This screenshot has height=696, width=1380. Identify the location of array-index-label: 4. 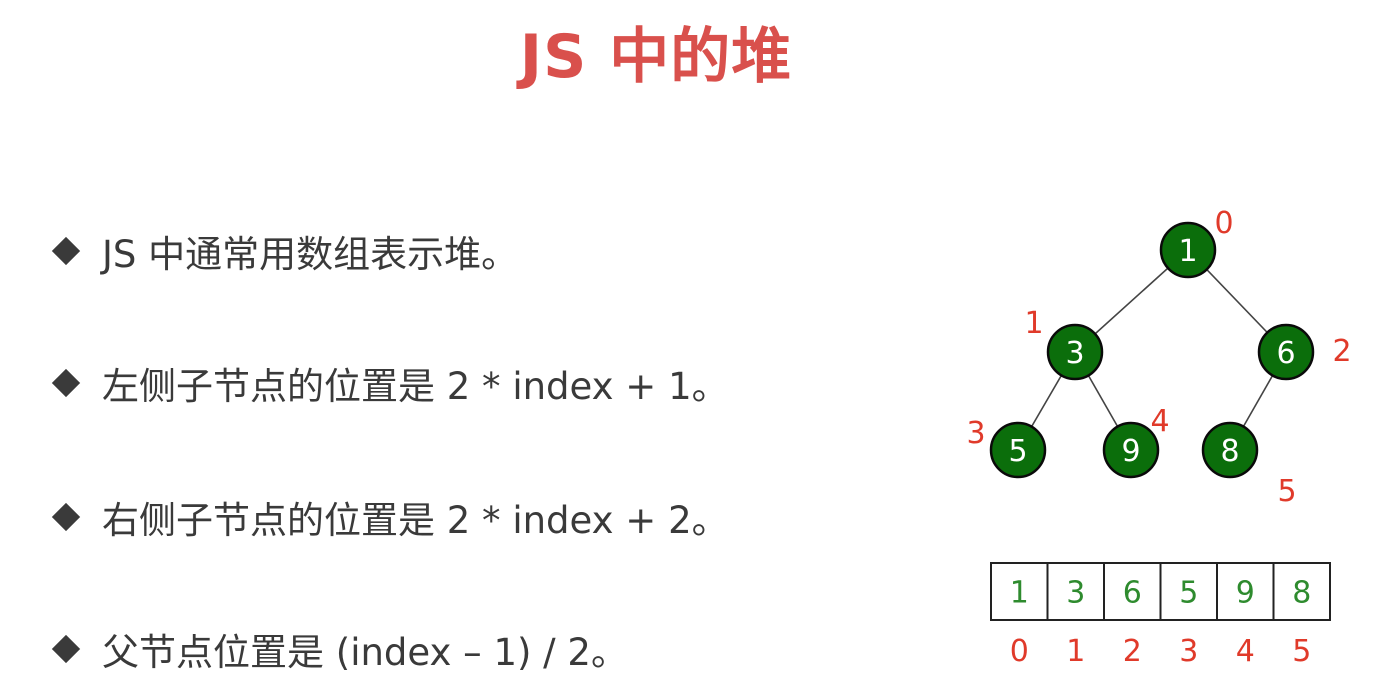
(1245, 651).